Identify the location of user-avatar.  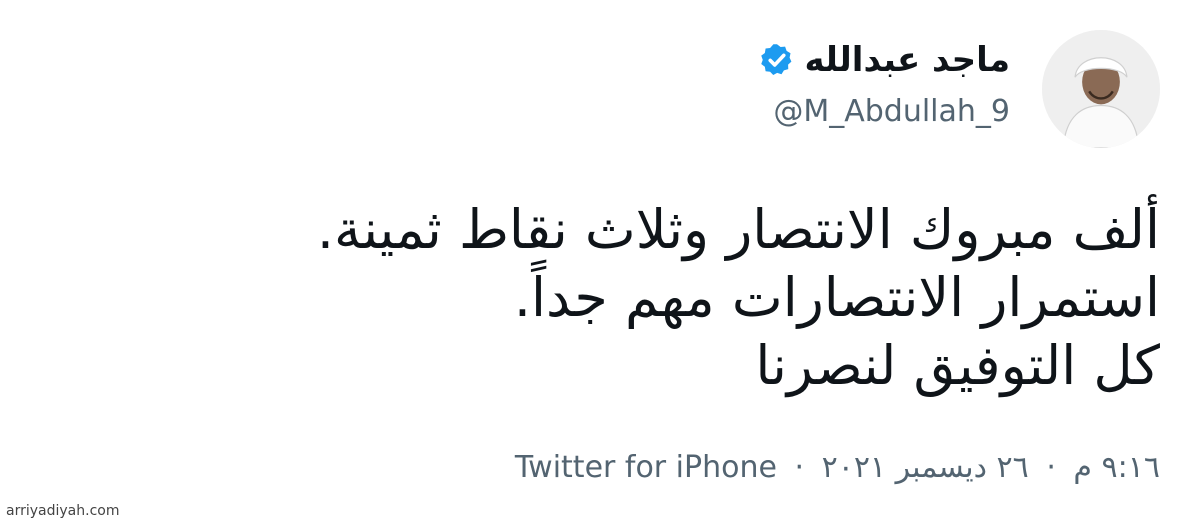
(1101, 89).